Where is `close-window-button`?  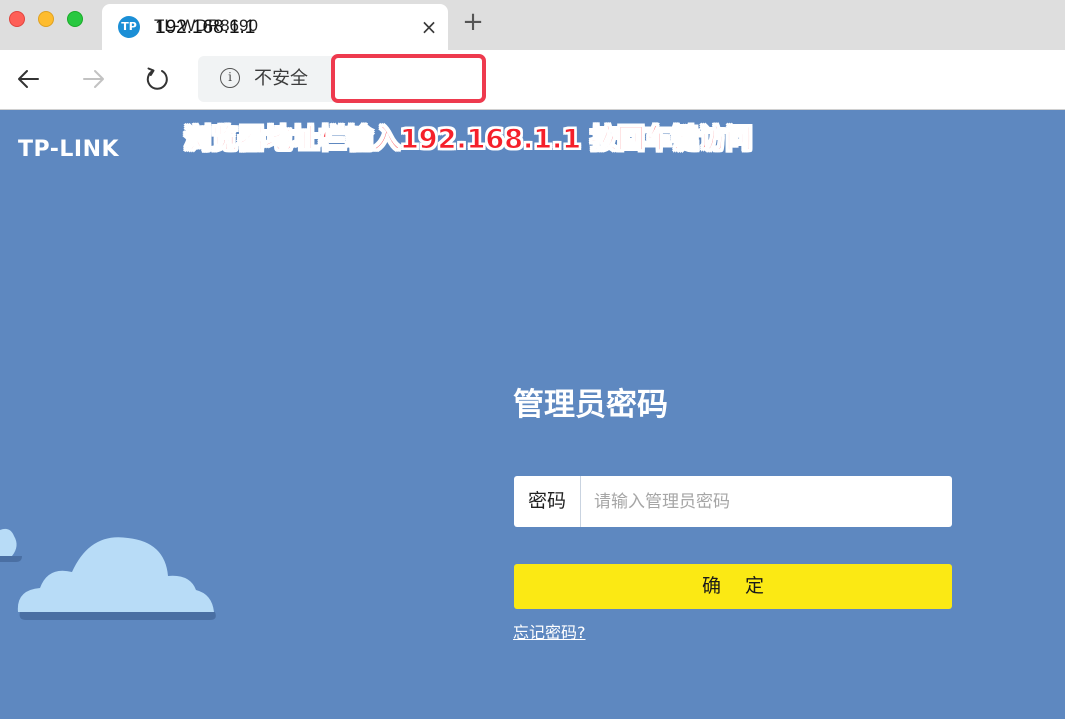
close-window-button is located at coordinates (17, 19).